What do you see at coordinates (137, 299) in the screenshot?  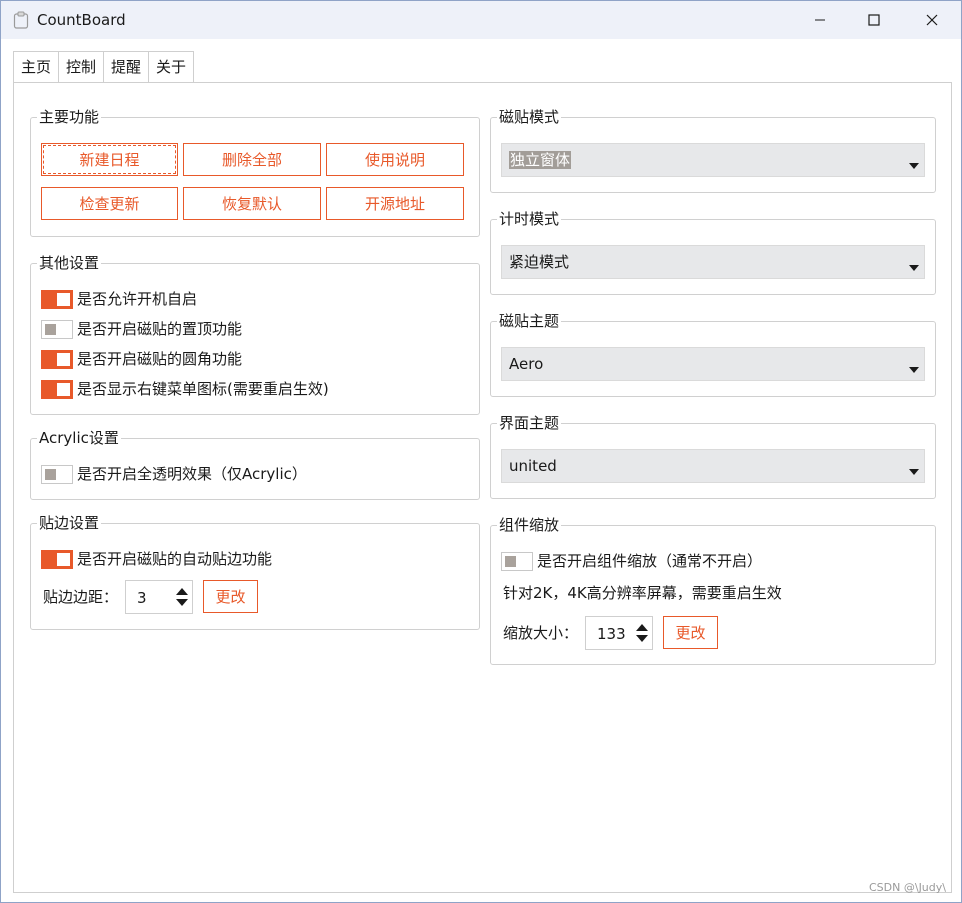 I see `autostart-label: 是否允许开机自启` at bounding box center [137, 299].